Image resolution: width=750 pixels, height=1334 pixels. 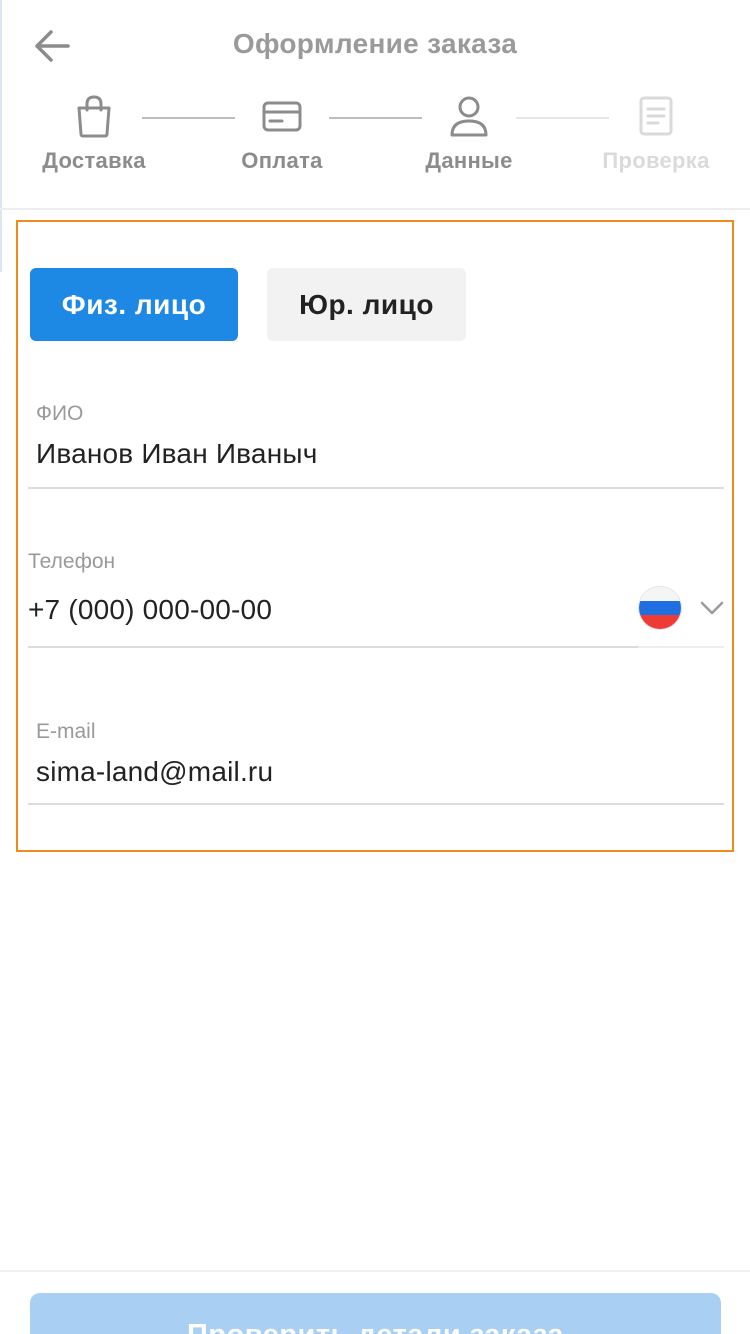 What do you see at coordinates (66, 731) in the screenshot?
I see `email-field-label: E-mail` at bounding box center [66, 731].